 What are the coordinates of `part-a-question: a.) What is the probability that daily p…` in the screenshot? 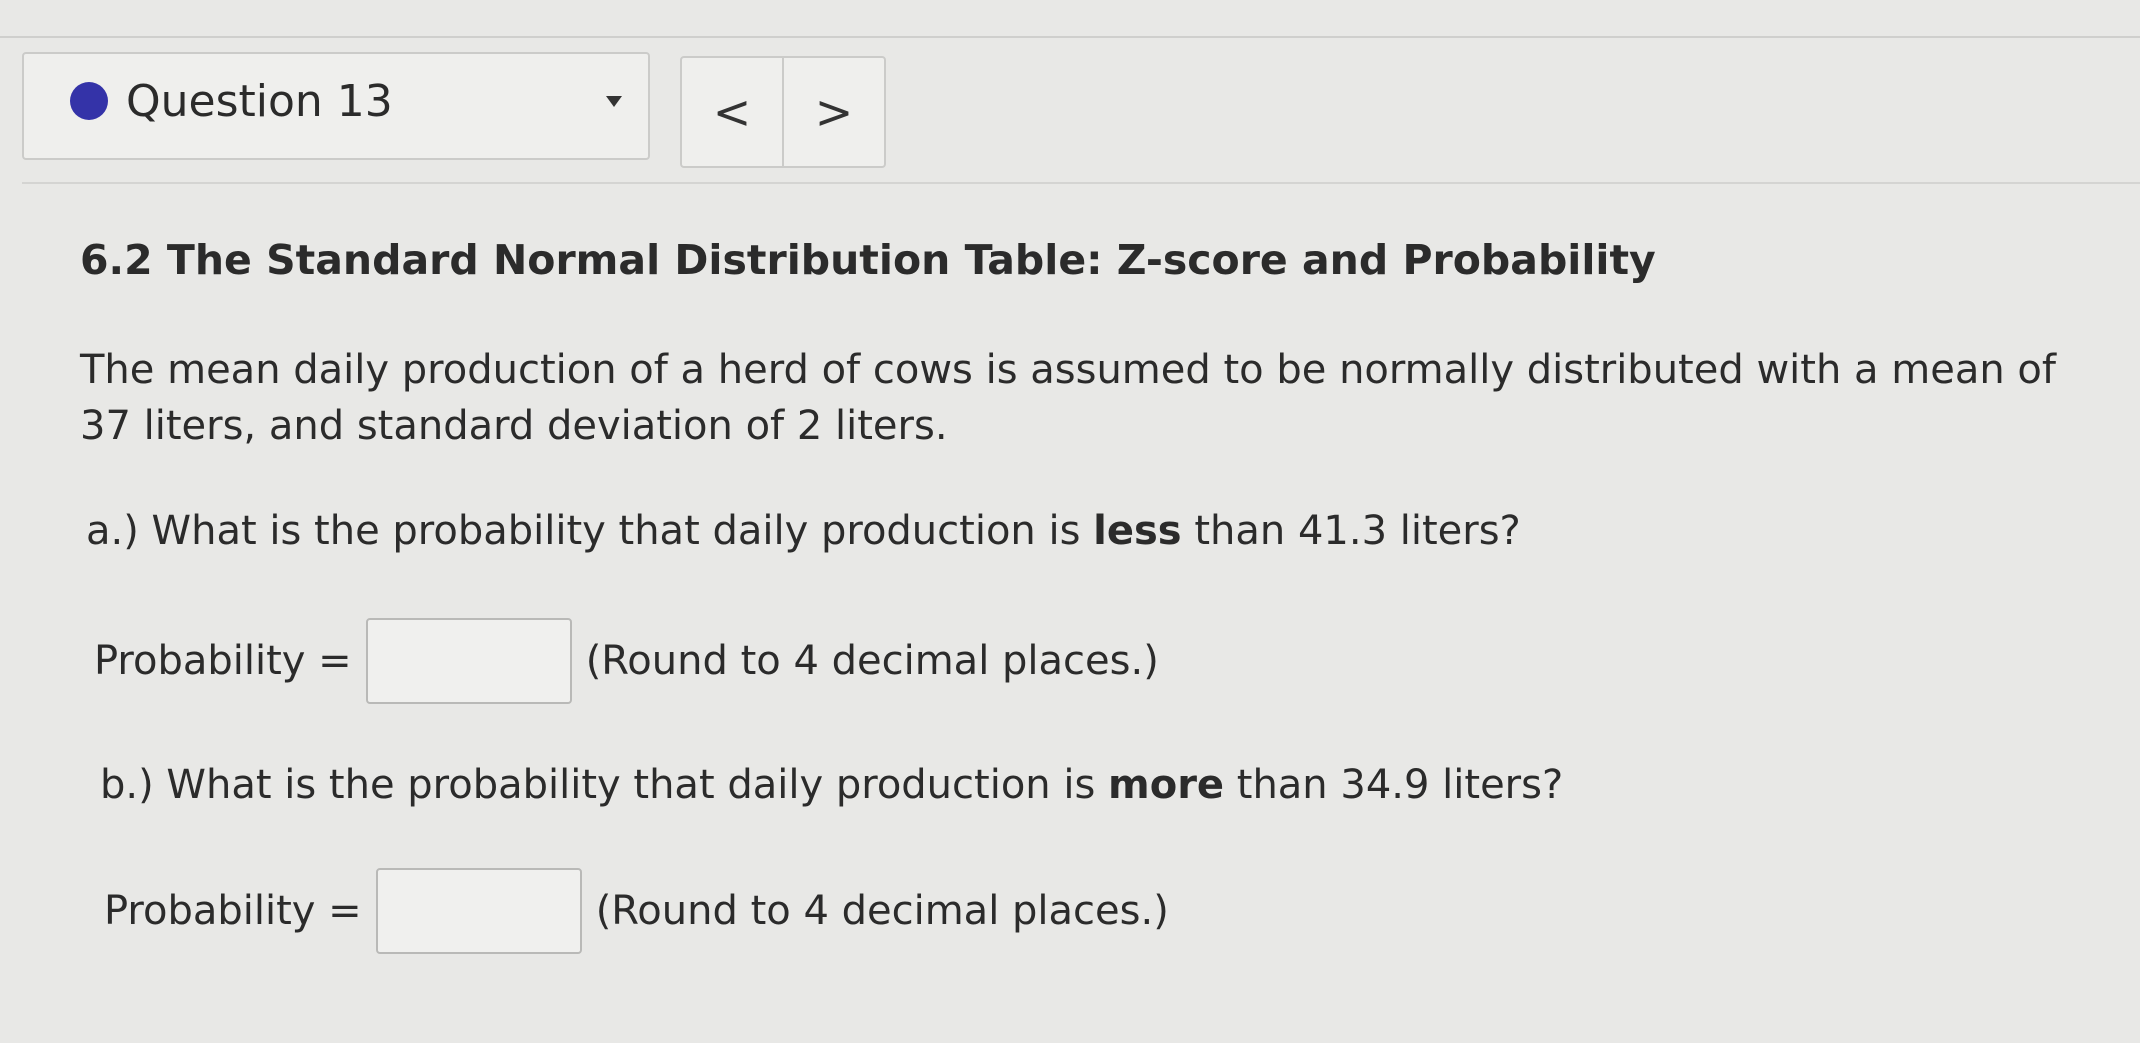 It's located at (803, 531).